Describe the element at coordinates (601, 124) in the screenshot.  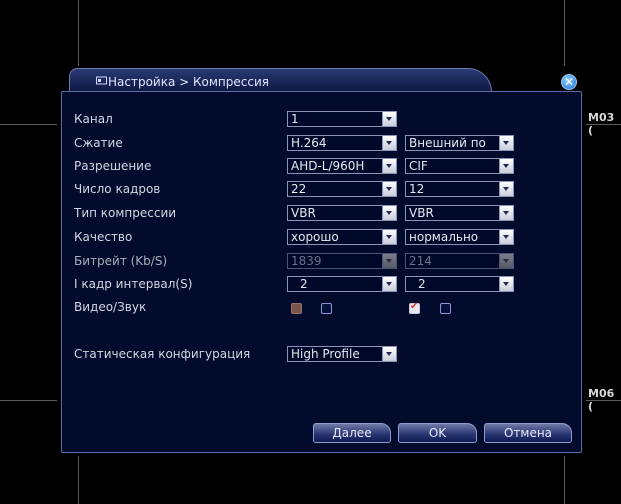
I see `channel-label-m03: M03 (` at that location.